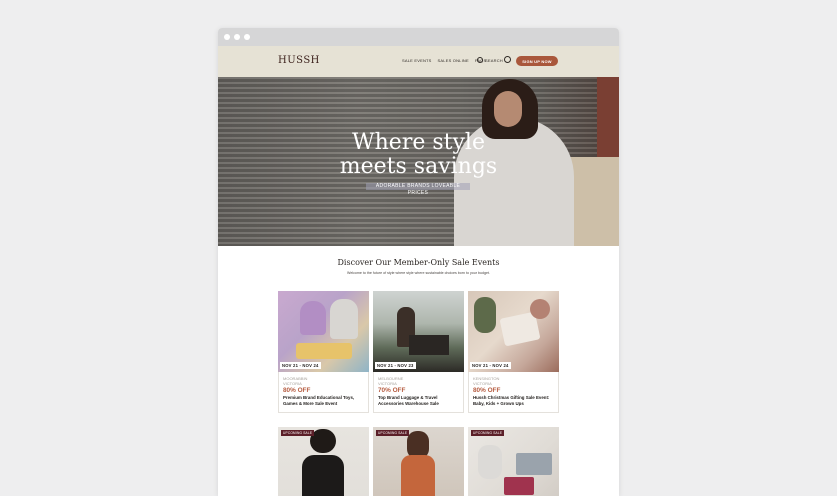  I want to click on event-image-table, so click(429, 345).